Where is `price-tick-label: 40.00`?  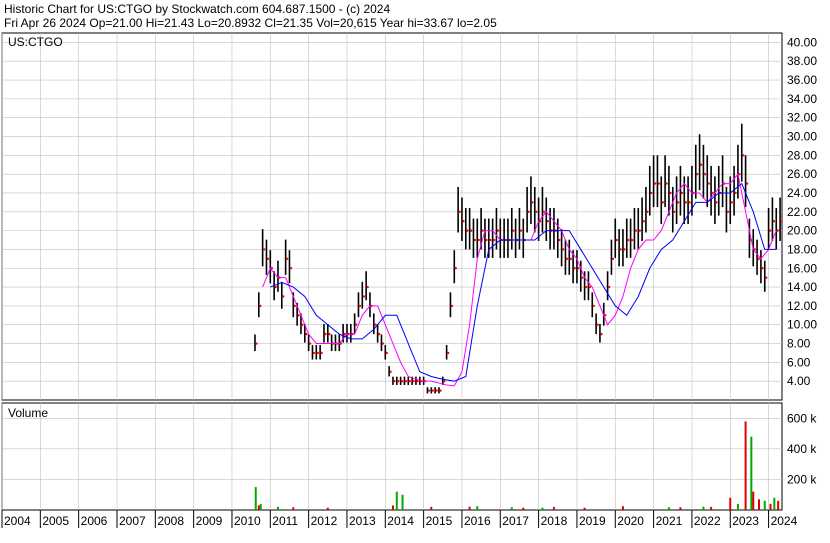 price-tick-label: 40.00 is located at coordinates (802, 42).